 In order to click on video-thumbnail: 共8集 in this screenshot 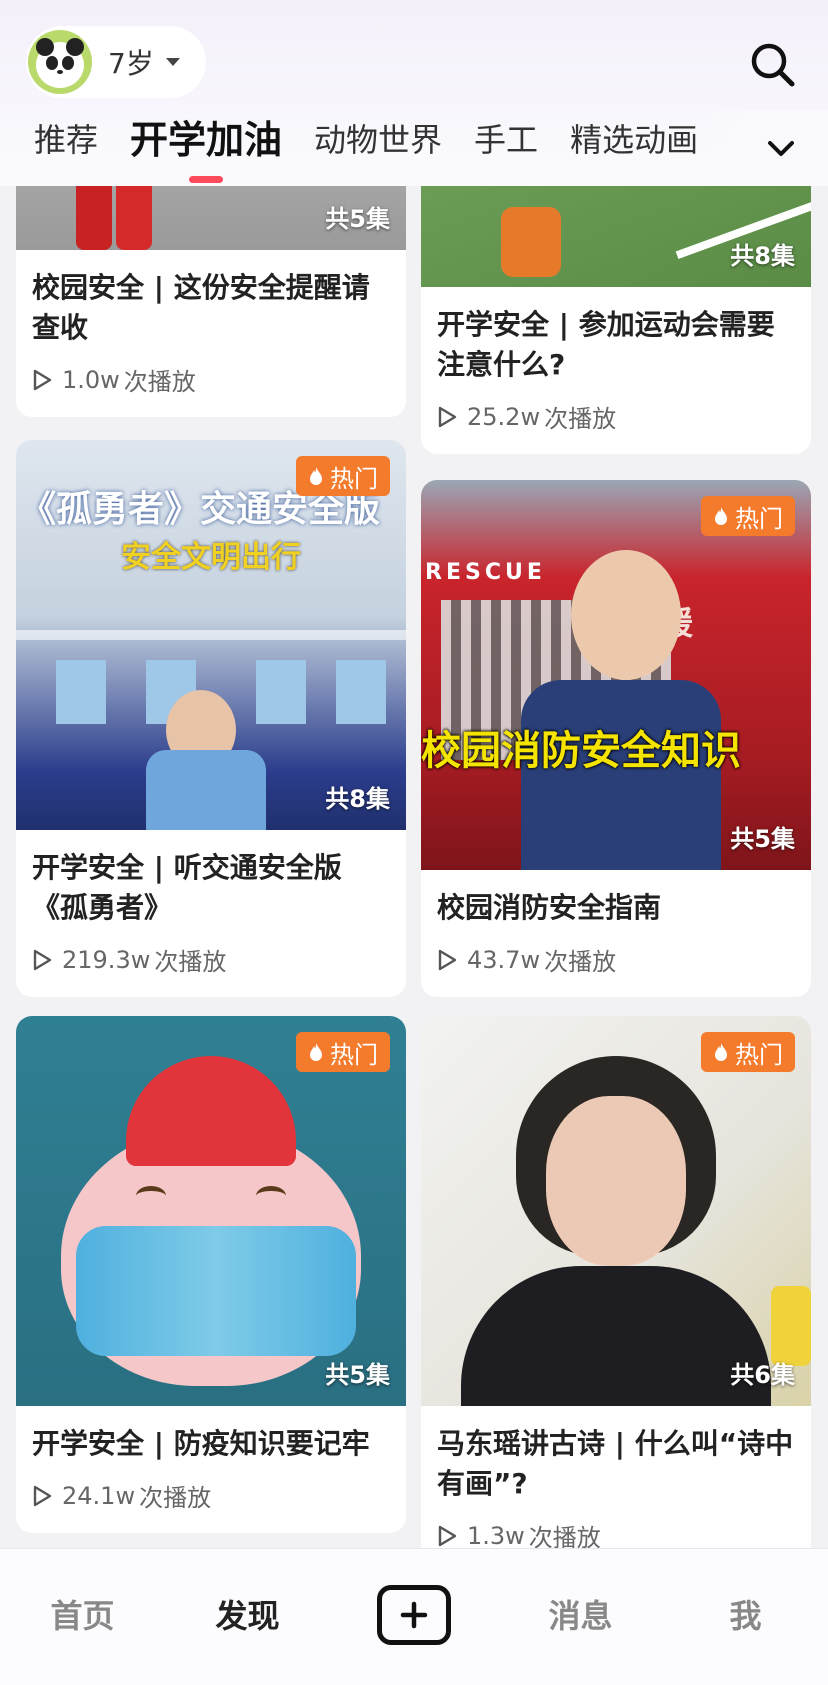, I will do `click(616, 236)`.